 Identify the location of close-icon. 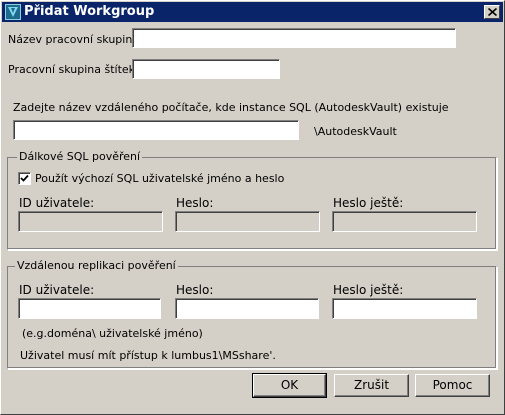
(492, 12).